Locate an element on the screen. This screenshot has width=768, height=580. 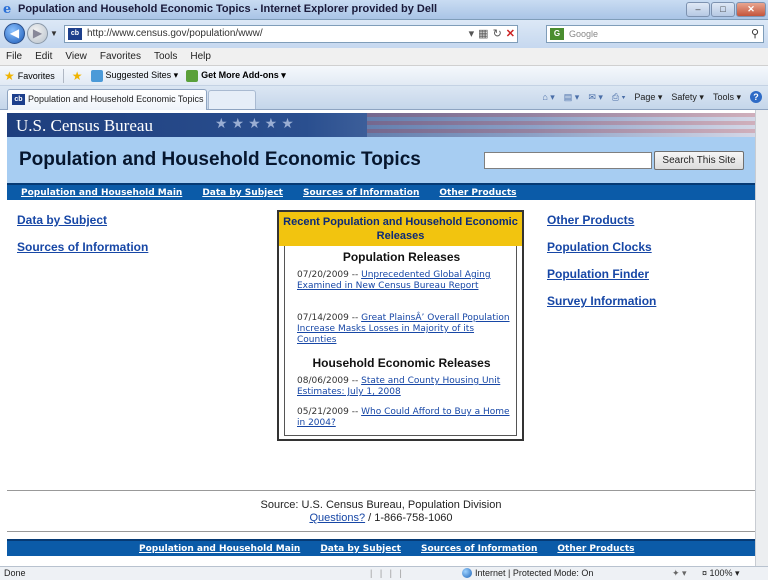
search-site-button: Search This Site is located at coordinates (699, 160).